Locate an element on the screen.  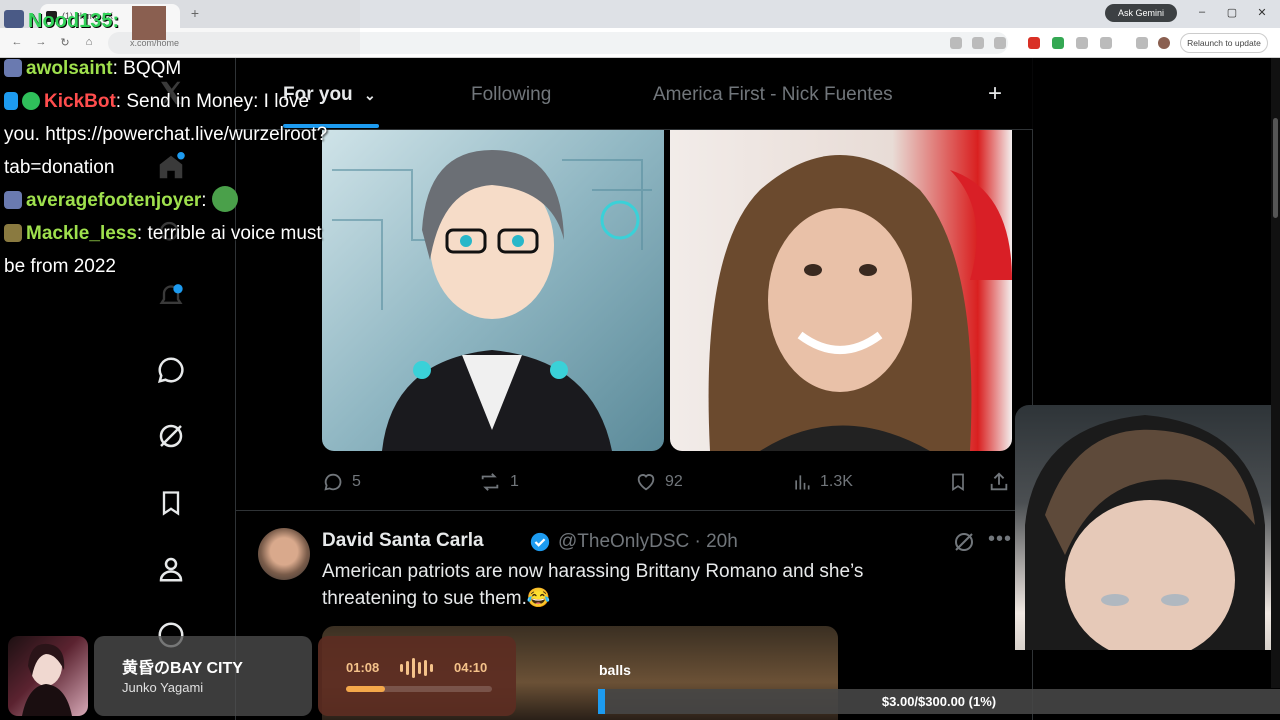
views-button: 1.3K is located at coordinates (822, 482).